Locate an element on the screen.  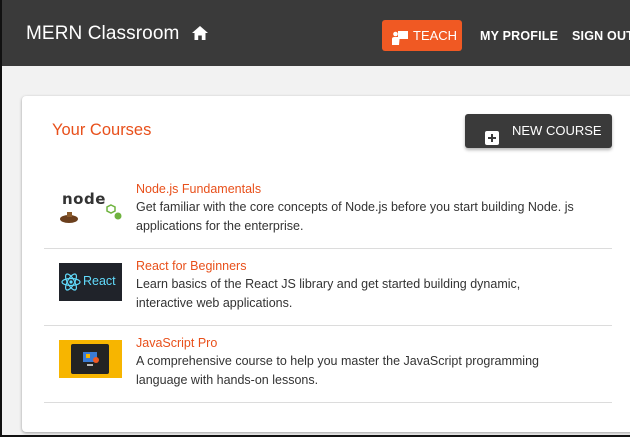
teach-label: TEACH is located at coordinates (435, 35).